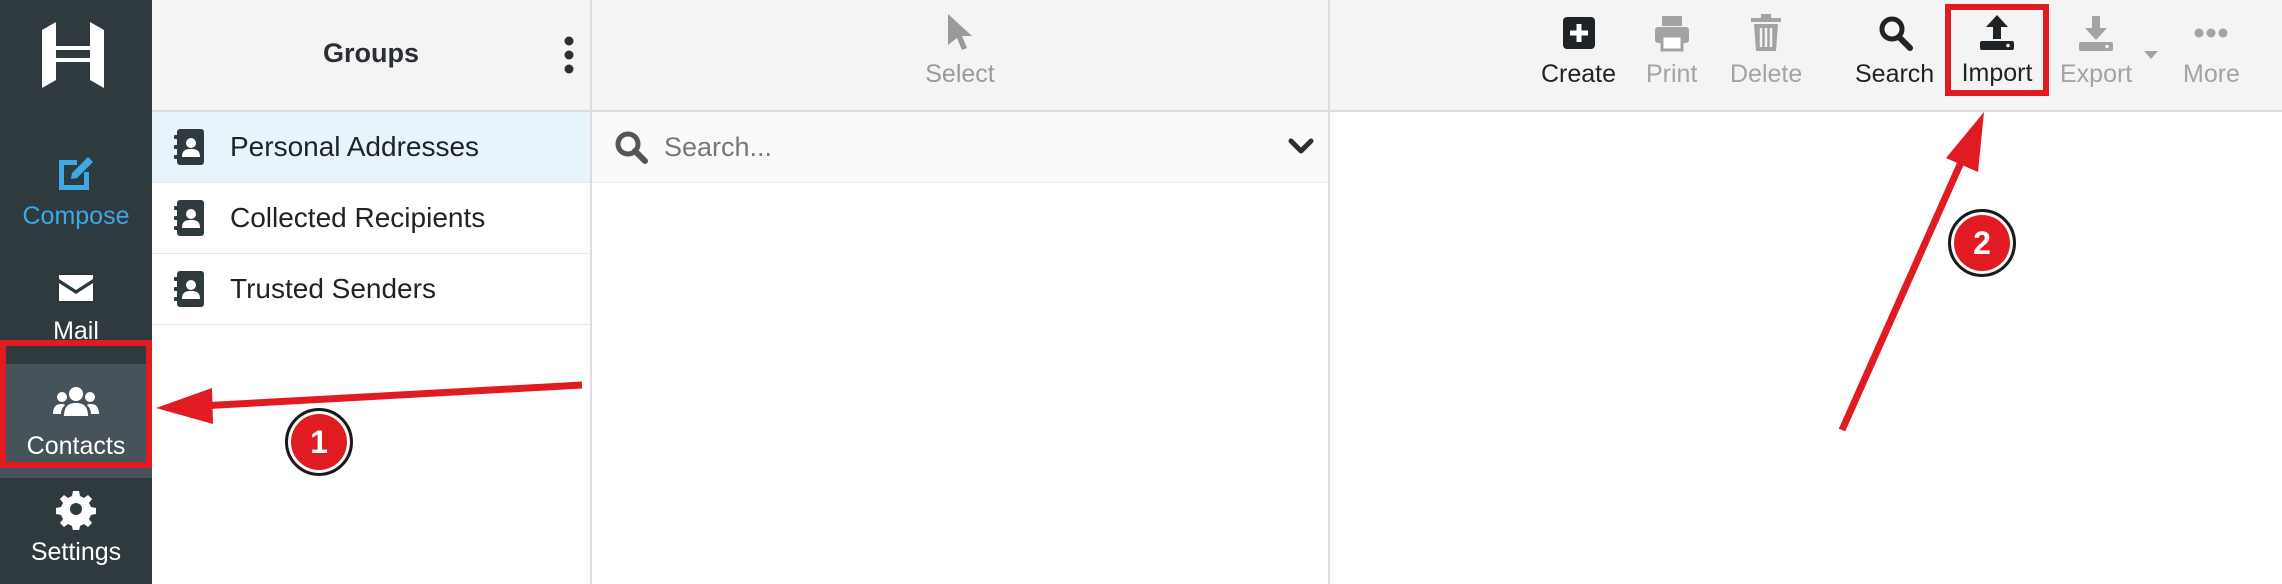  I want to click on nav-mail-label: Mail, so click(76, 330).